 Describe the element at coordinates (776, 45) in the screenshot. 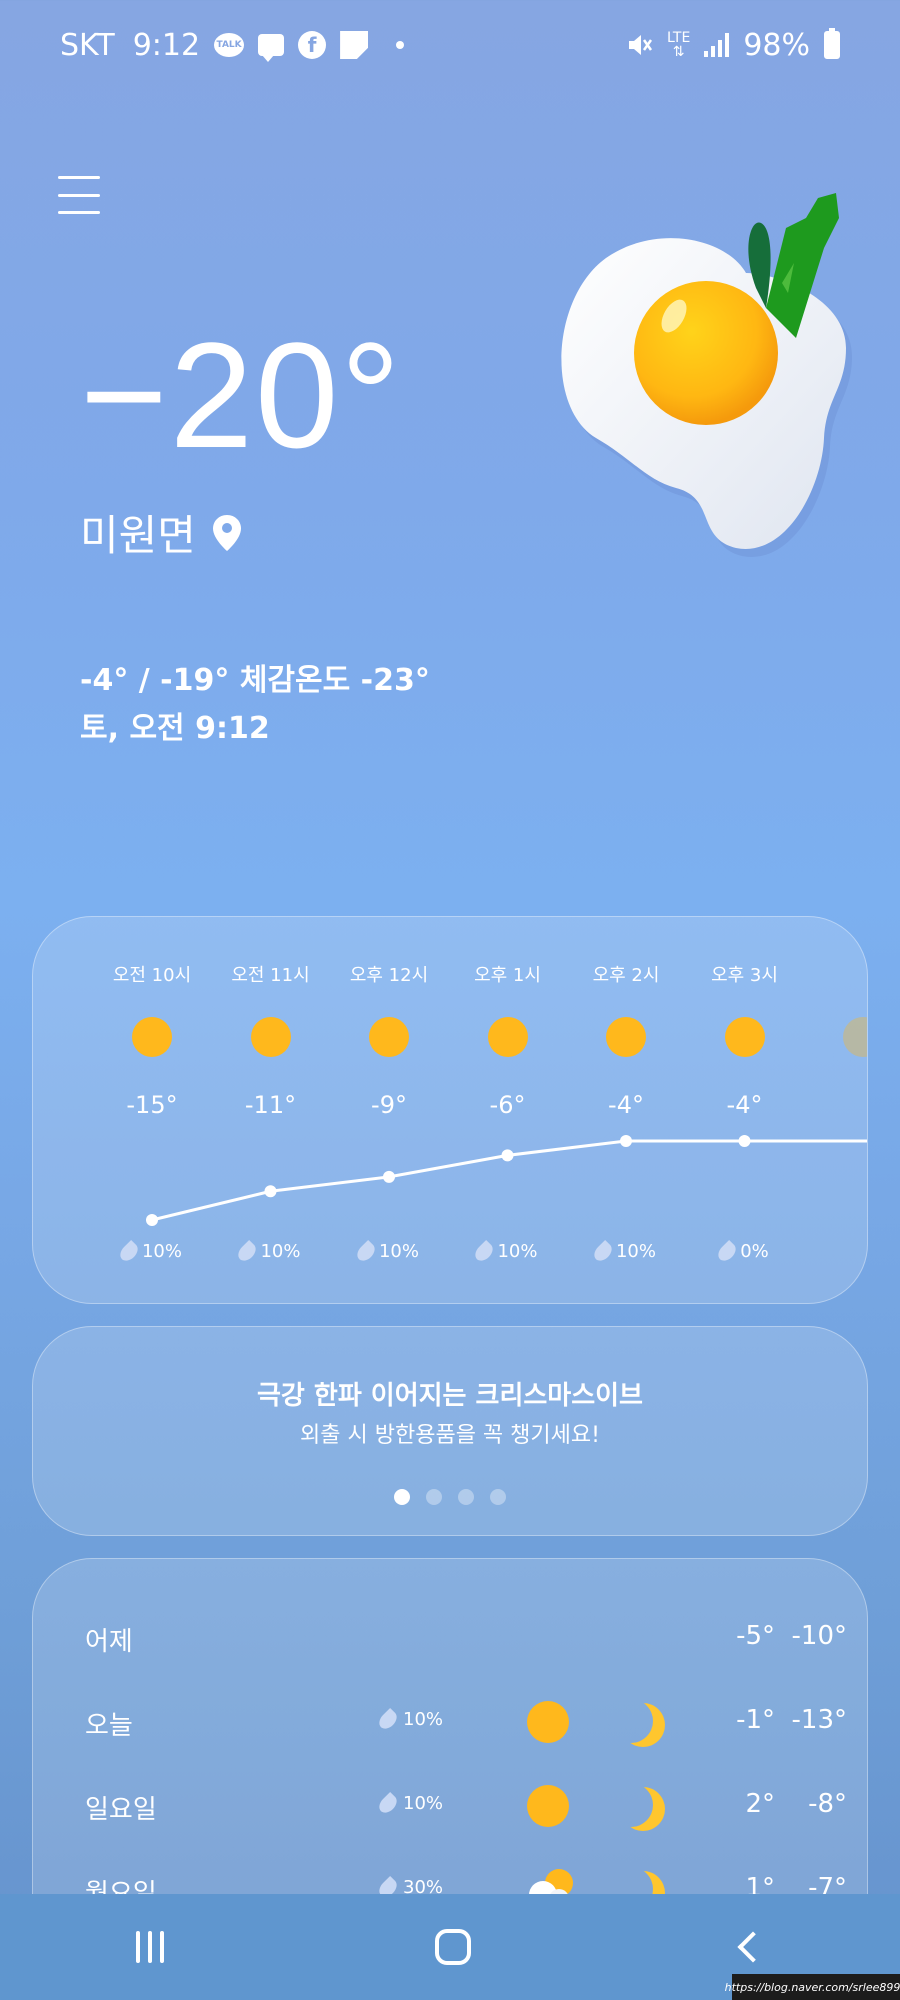

I see `battery-percent: 98%` at that location.